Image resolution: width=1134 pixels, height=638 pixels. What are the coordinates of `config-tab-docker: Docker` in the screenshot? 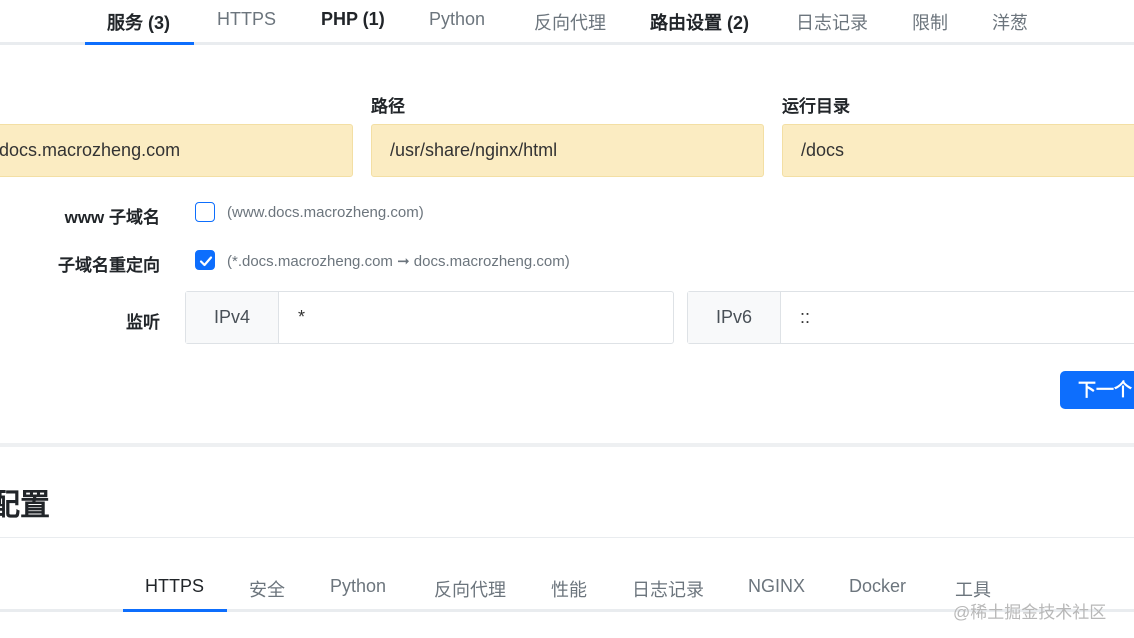 It's located at (877, 586).